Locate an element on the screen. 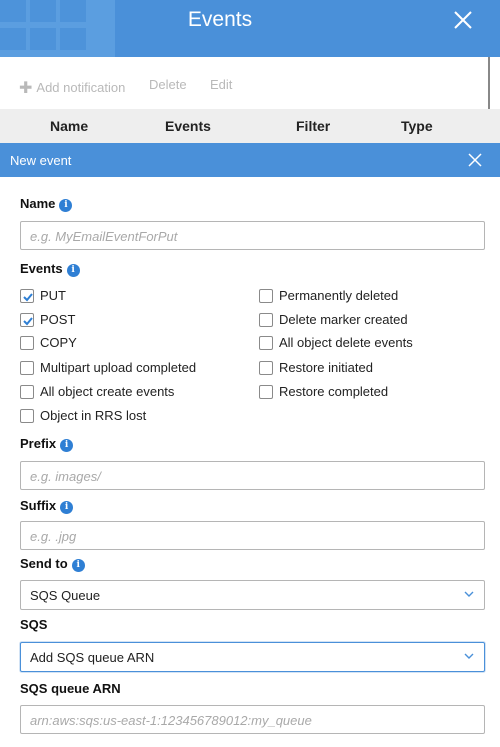  prefix-input: e.g. images/ is located at coordinates (252, 475).